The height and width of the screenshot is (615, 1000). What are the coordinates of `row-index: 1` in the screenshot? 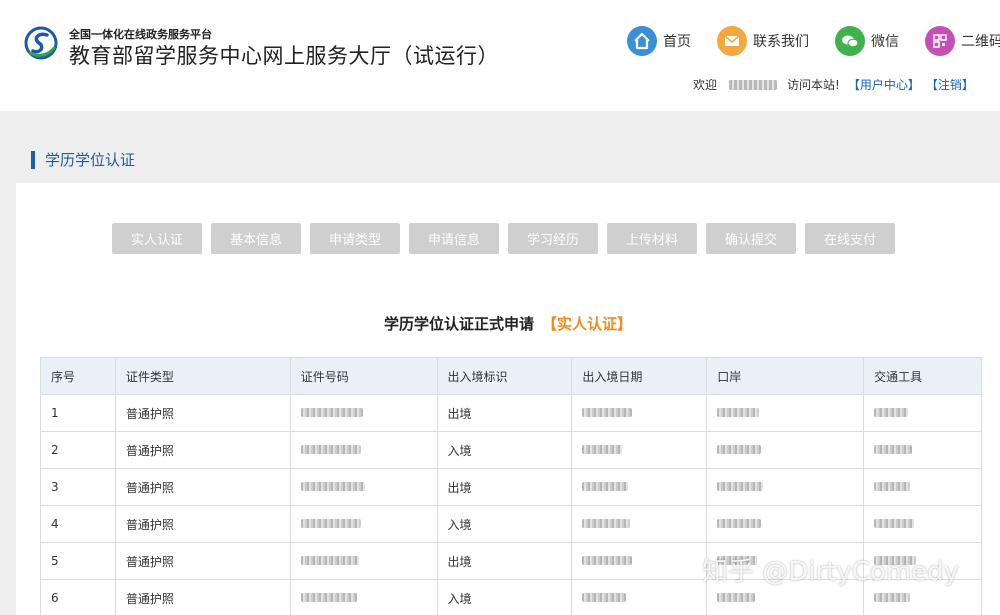 It's located at (78, 413).